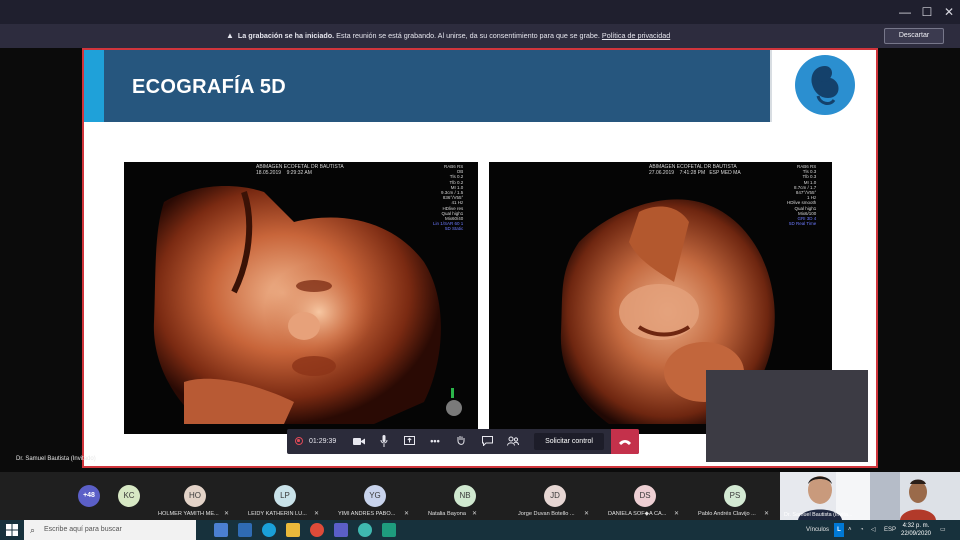 The width and height of the screenshot is (960, 540). Describe the element at coordinates (916, 526) in the screenshot. I see `clock-time: 4:32 p. m.` at that location.